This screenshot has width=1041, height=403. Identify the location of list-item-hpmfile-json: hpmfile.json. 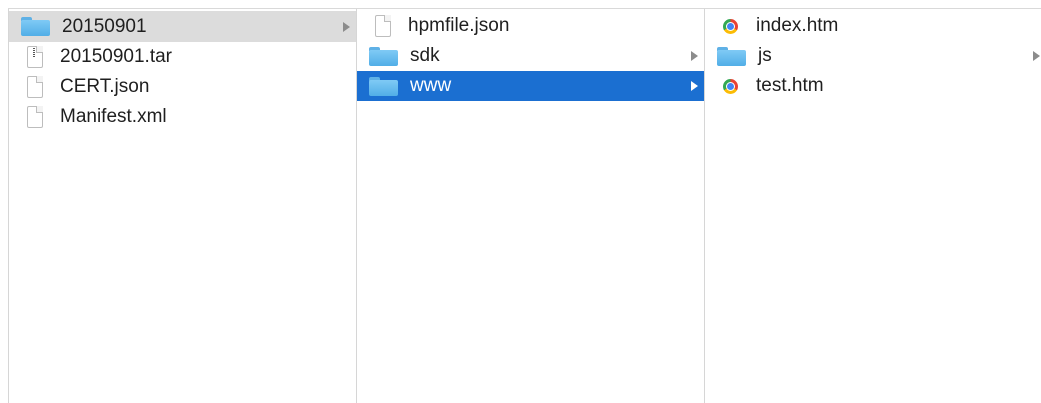
(530, 26).